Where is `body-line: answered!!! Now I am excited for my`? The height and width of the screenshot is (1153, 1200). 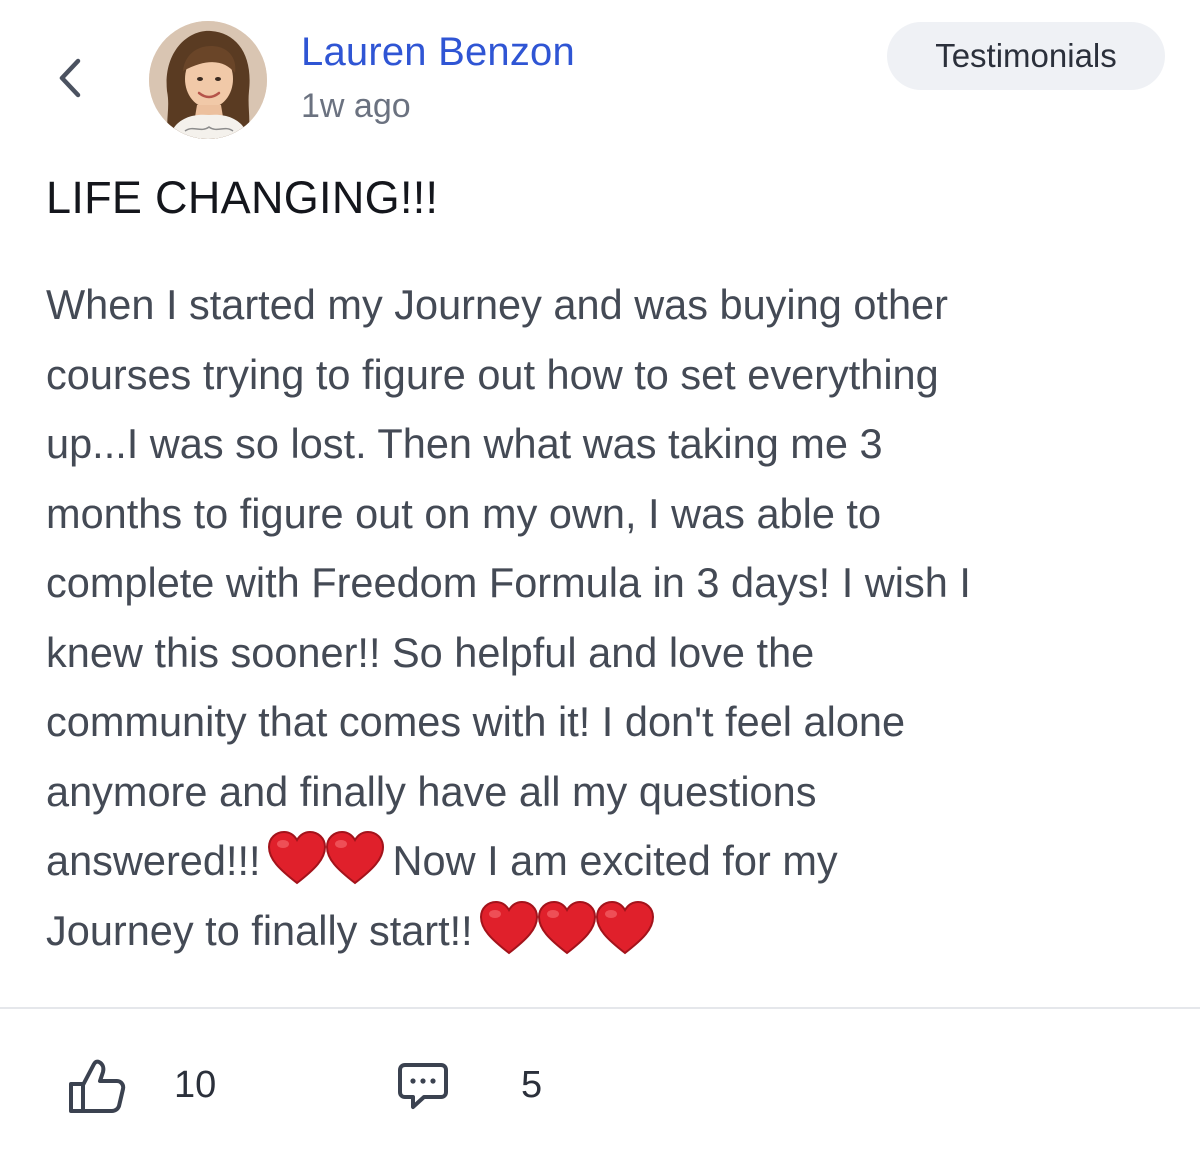 body-line: answered!!! Now I am excited for my is located at coordinates (611, 861).